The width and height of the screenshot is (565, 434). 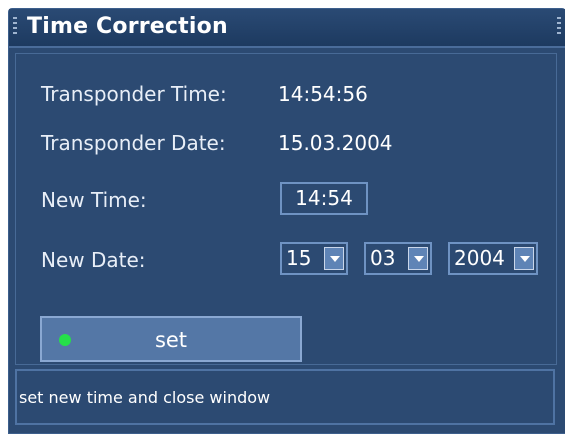 I want to click on left-grip-icon, so click(x=15, y=27).